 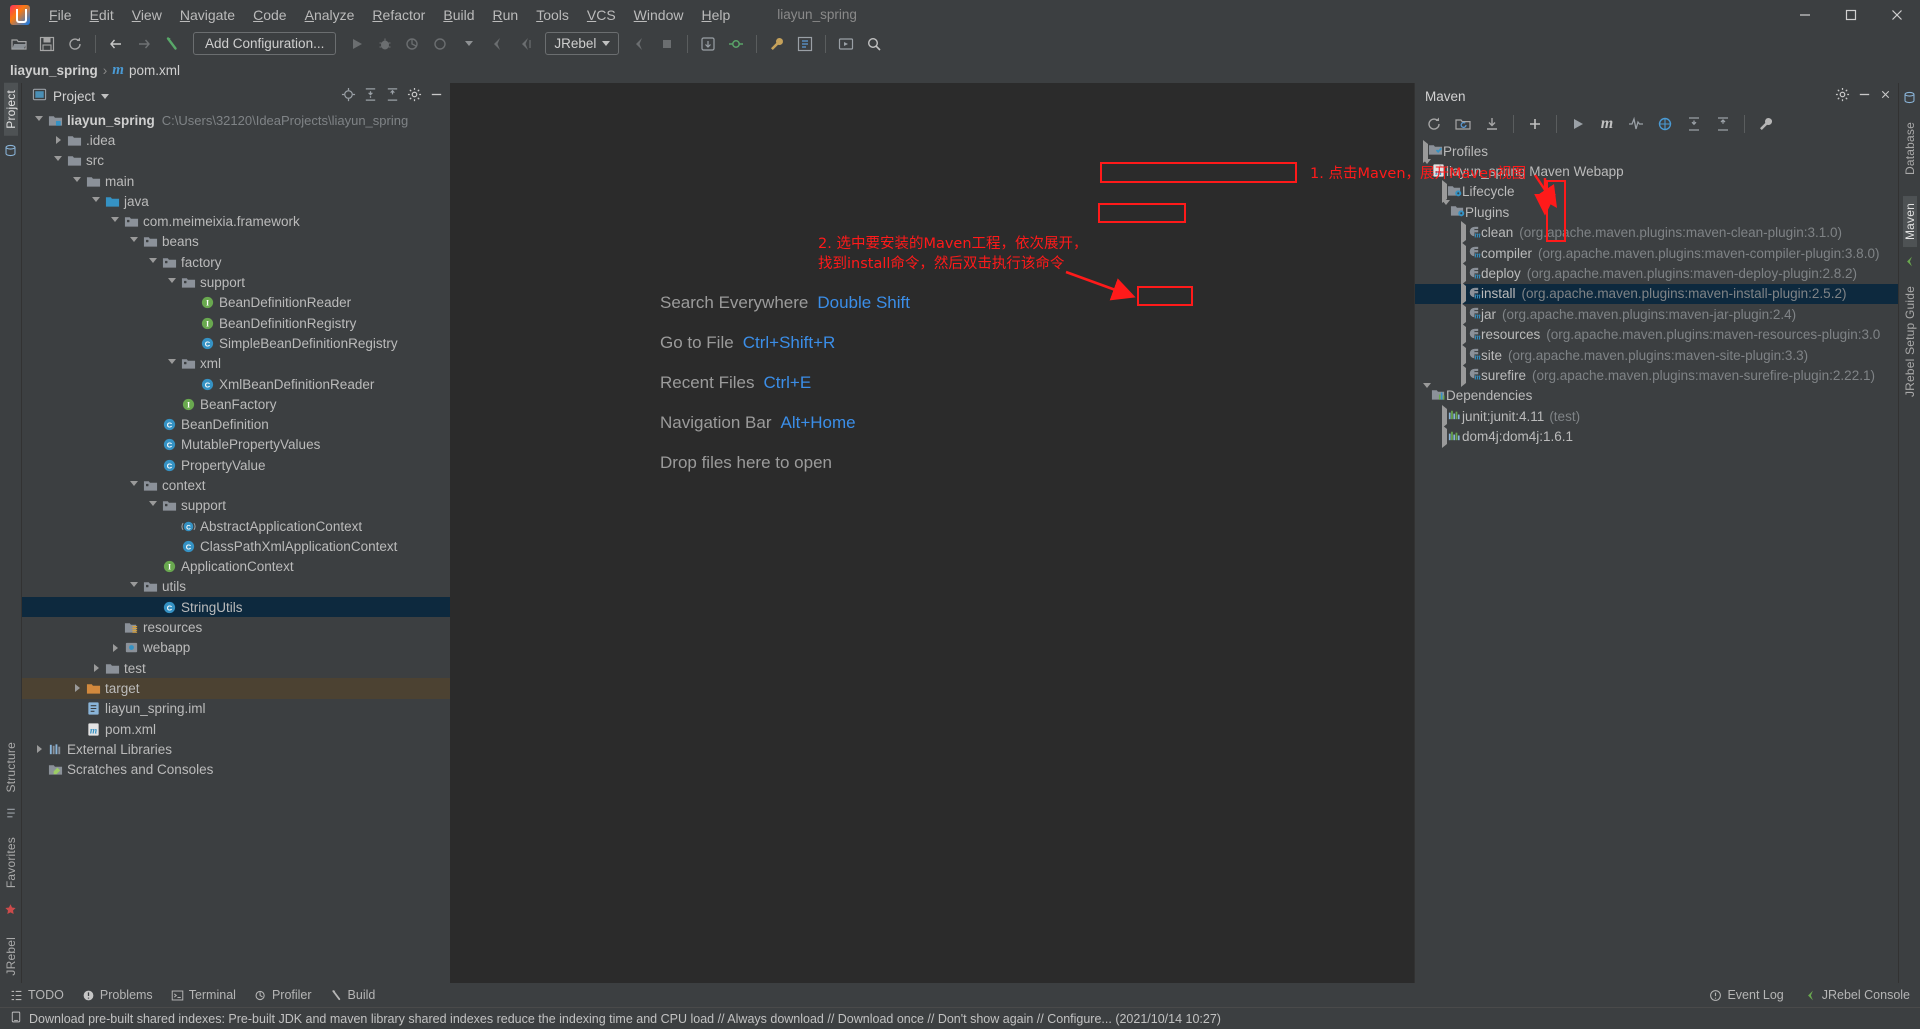 What do you see at coordinates (236, 262) in the screenshot?
I see `project-tree-row: factory` at bounding box center [236, 262].